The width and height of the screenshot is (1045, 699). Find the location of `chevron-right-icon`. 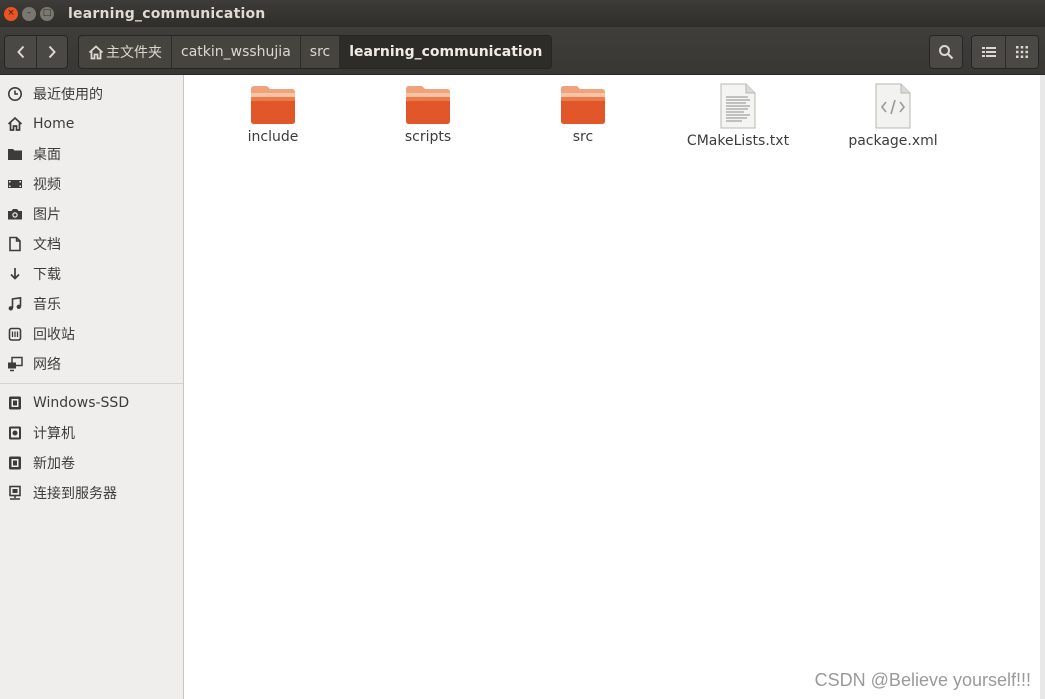

chevron-right-icon is located at coordinates (52, 52).